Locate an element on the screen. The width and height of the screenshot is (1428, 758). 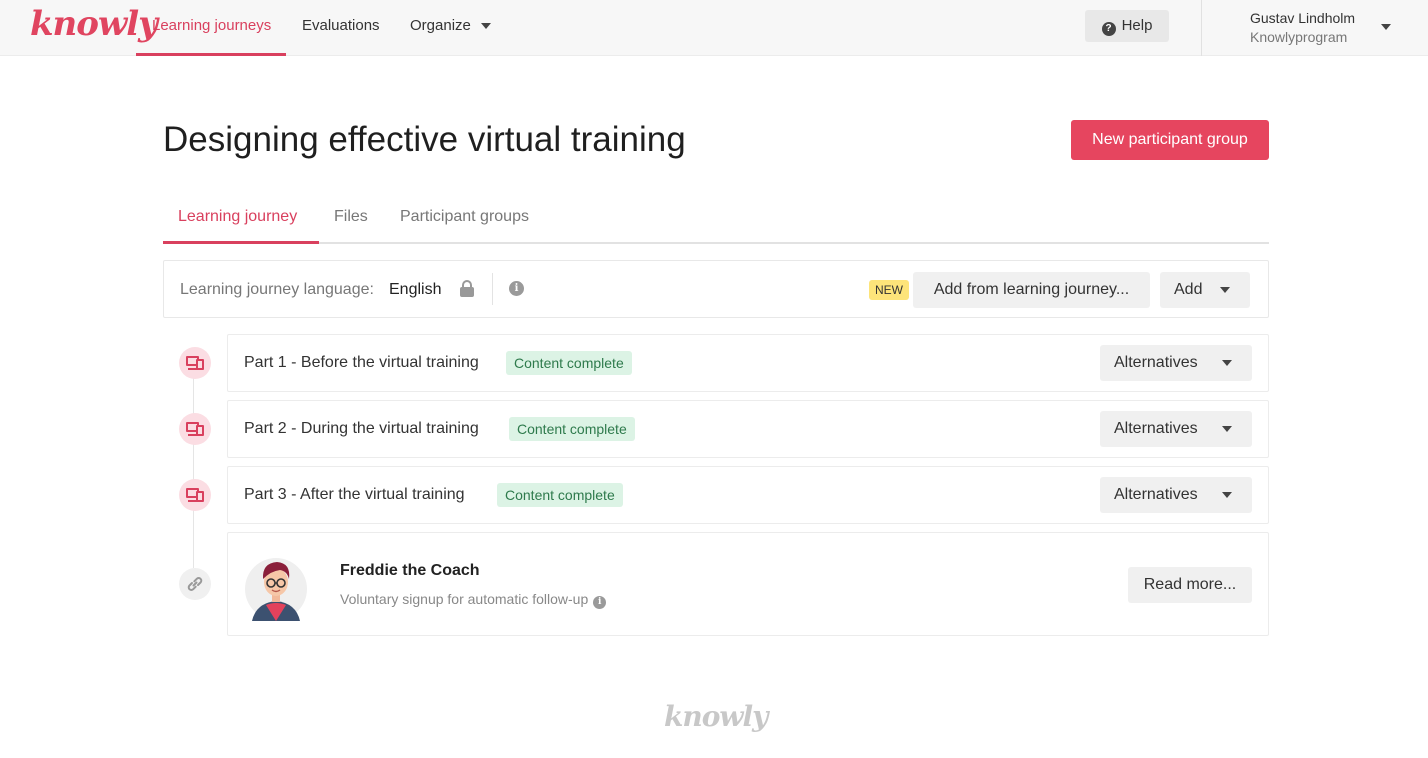
add-dropdown-button: Add is located at coordinates (1205, 290).